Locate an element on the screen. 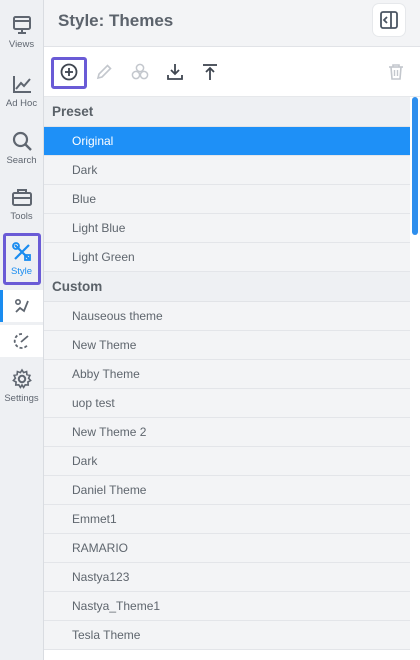 The width and height of the screenshot is (420, 660). theme-item: RAMARIO is located at coordinates (227, 548).